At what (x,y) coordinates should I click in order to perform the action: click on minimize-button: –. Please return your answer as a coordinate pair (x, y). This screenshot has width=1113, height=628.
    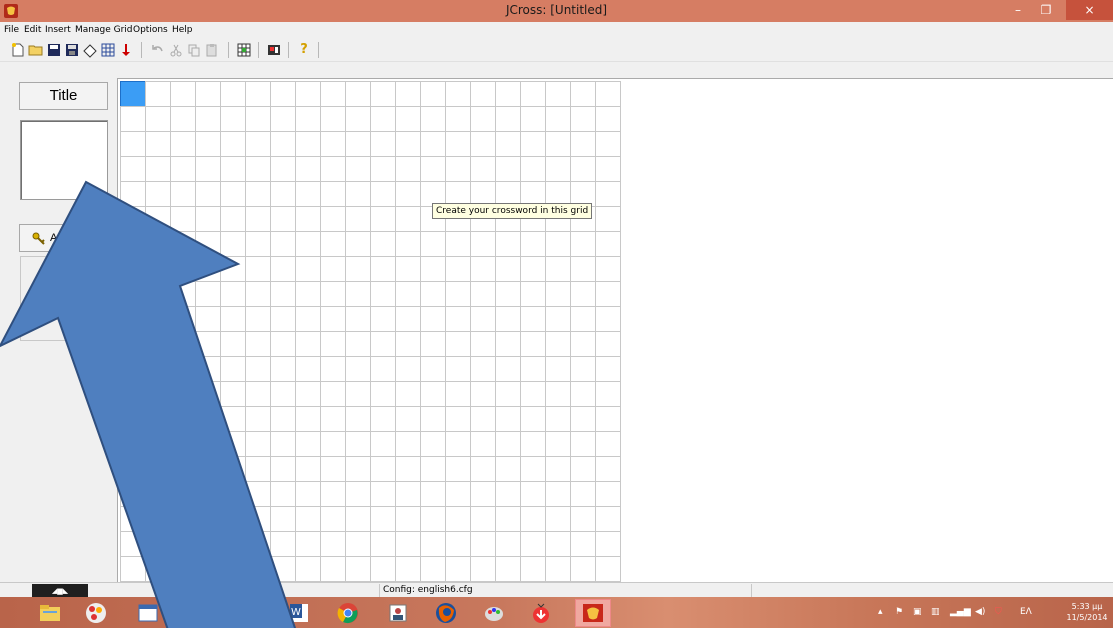
    Looking at the image, I should click on (1018, 10).